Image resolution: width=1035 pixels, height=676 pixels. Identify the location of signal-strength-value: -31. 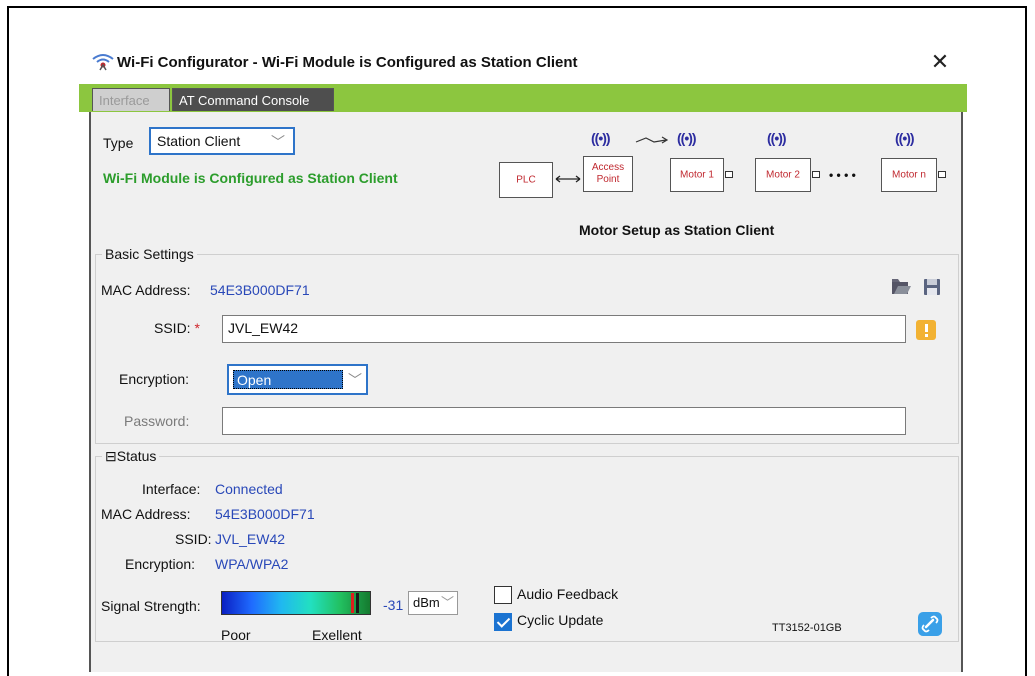
(393, 605).